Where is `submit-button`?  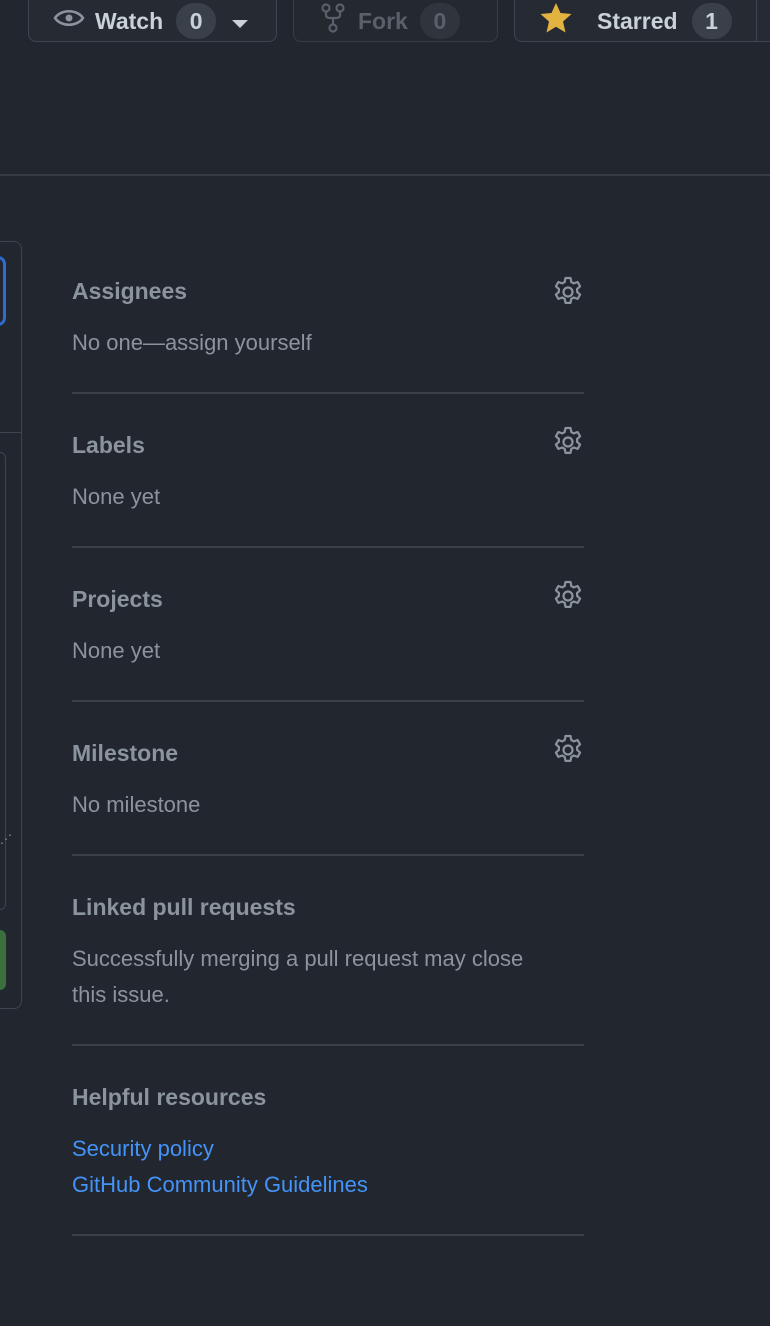 submit-button is located at coordinates (3, 960).